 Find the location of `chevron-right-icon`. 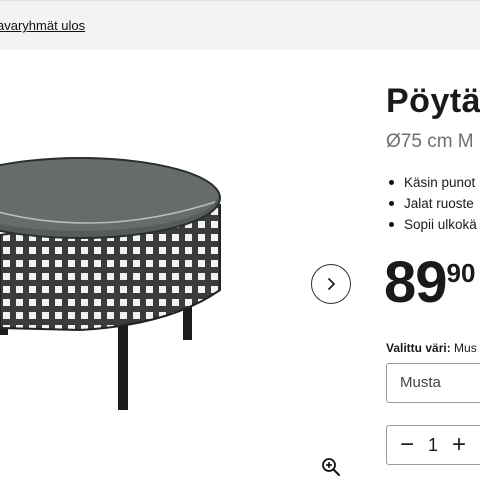

chevron-right-icon is located at coordinates (331, 284).